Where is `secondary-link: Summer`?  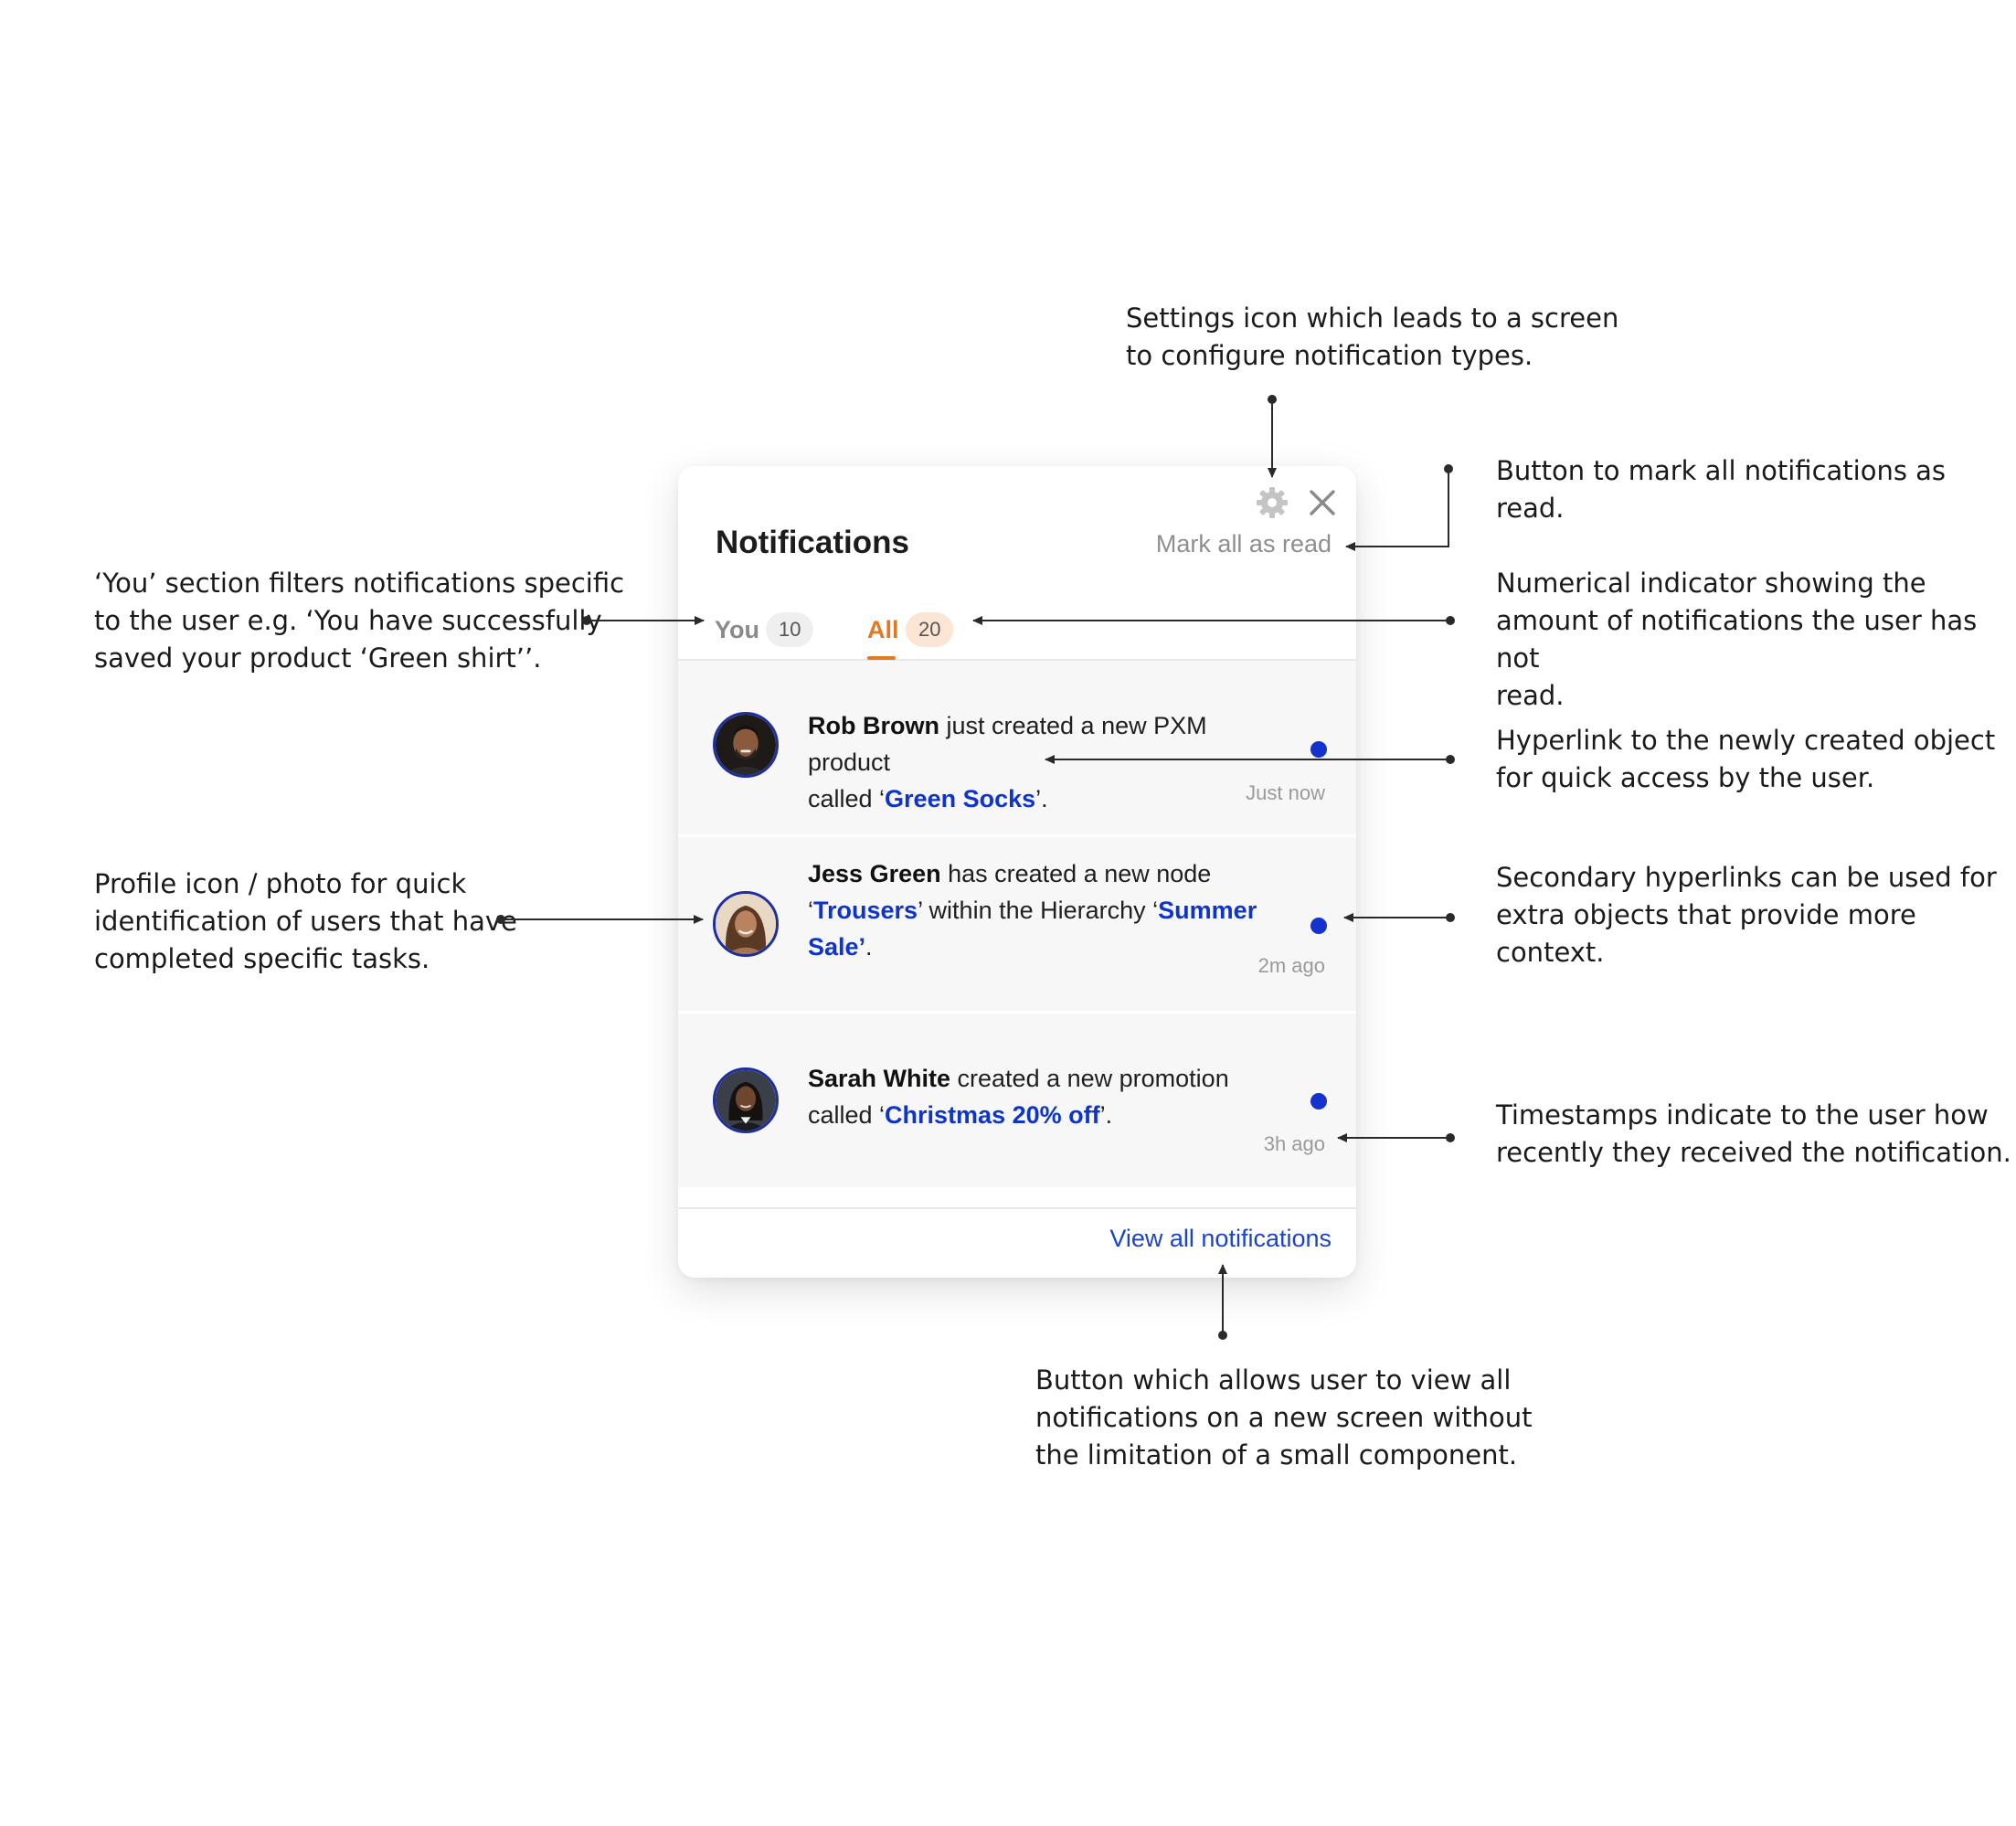 secondary-link: Summer is located at coordinates (1208, 911).